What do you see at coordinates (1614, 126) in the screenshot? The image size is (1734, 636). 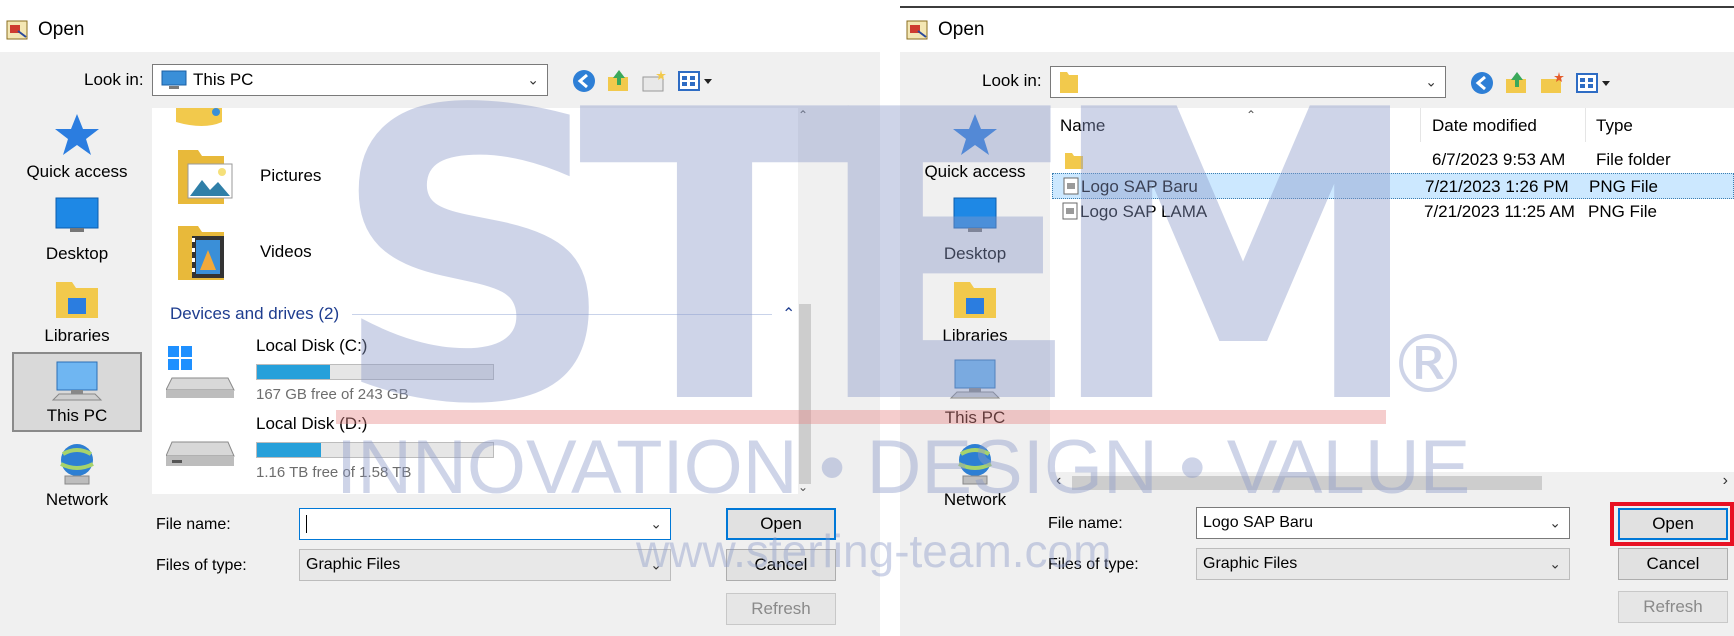 I see `column-header-type: Type` at bounding box center [1614, 126].